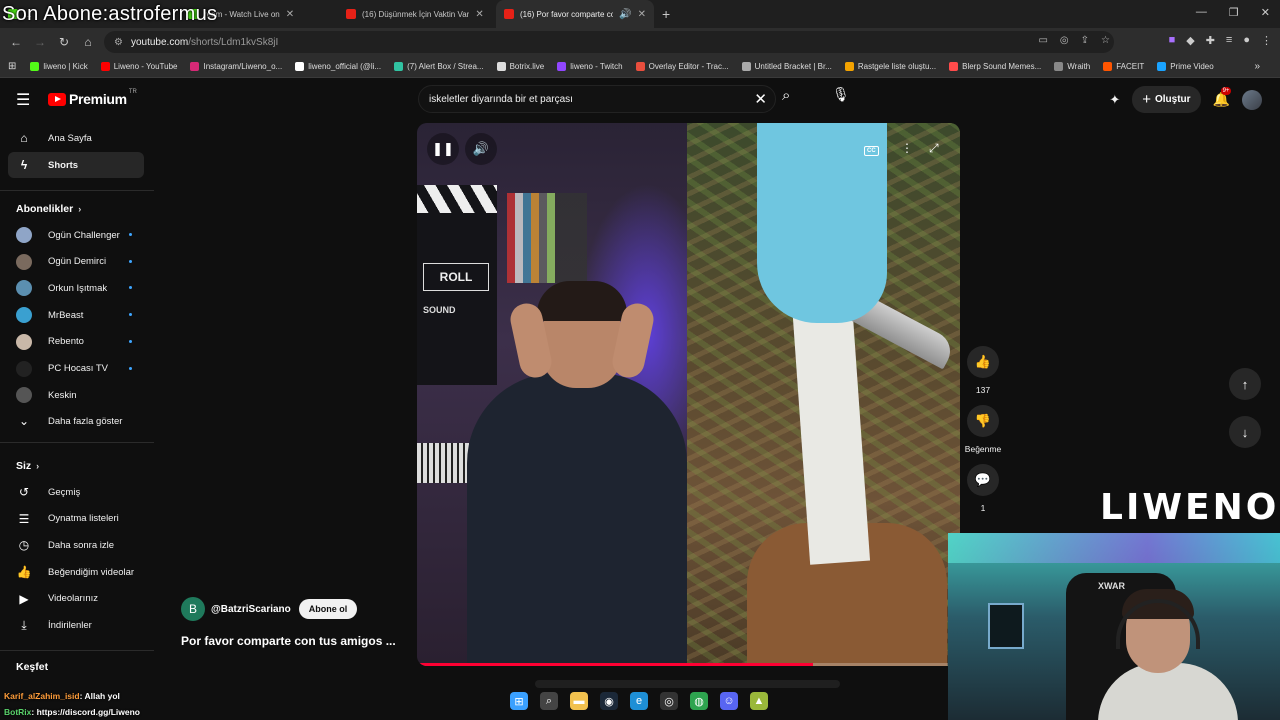 Image resolution: width=1280 pixels, height=720 pixels. I want to click on bookmark-item: liweno | Kick, so click(59, 66).